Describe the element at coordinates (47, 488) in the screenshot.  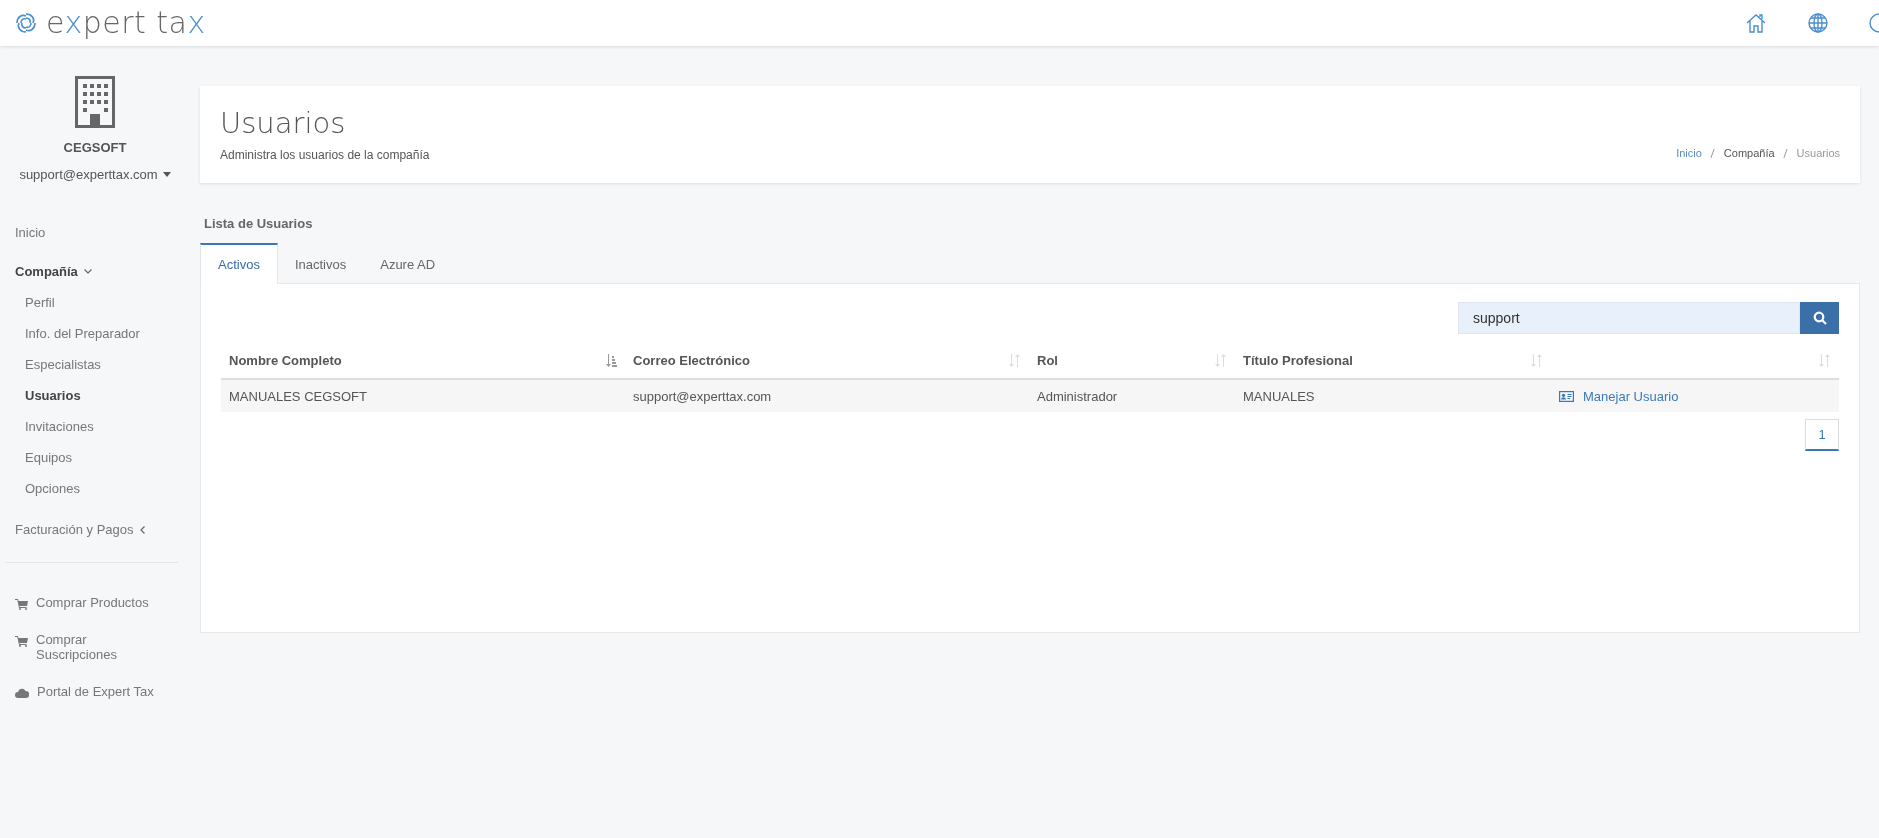
I see `nav-subitem: Opciones` at that location.